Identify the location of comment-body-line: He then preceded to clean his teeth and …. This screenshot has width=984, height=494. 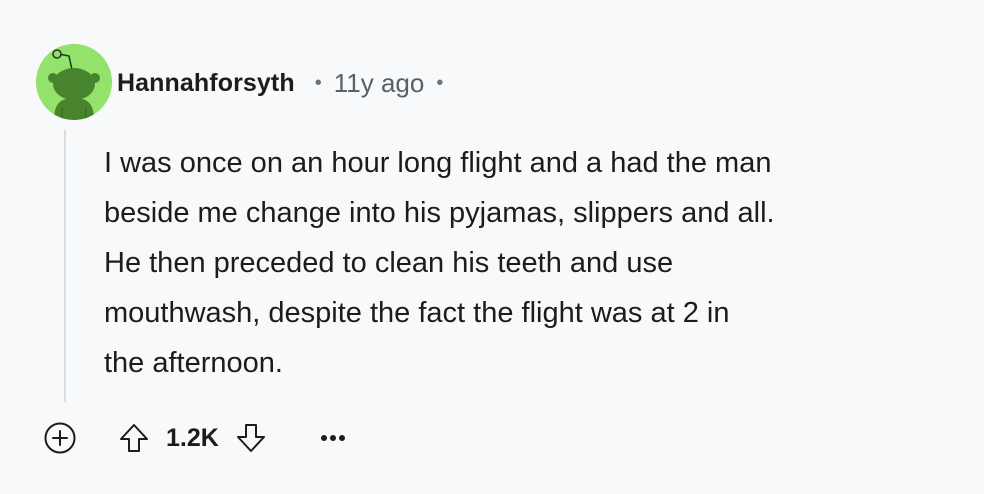
(389, 263).